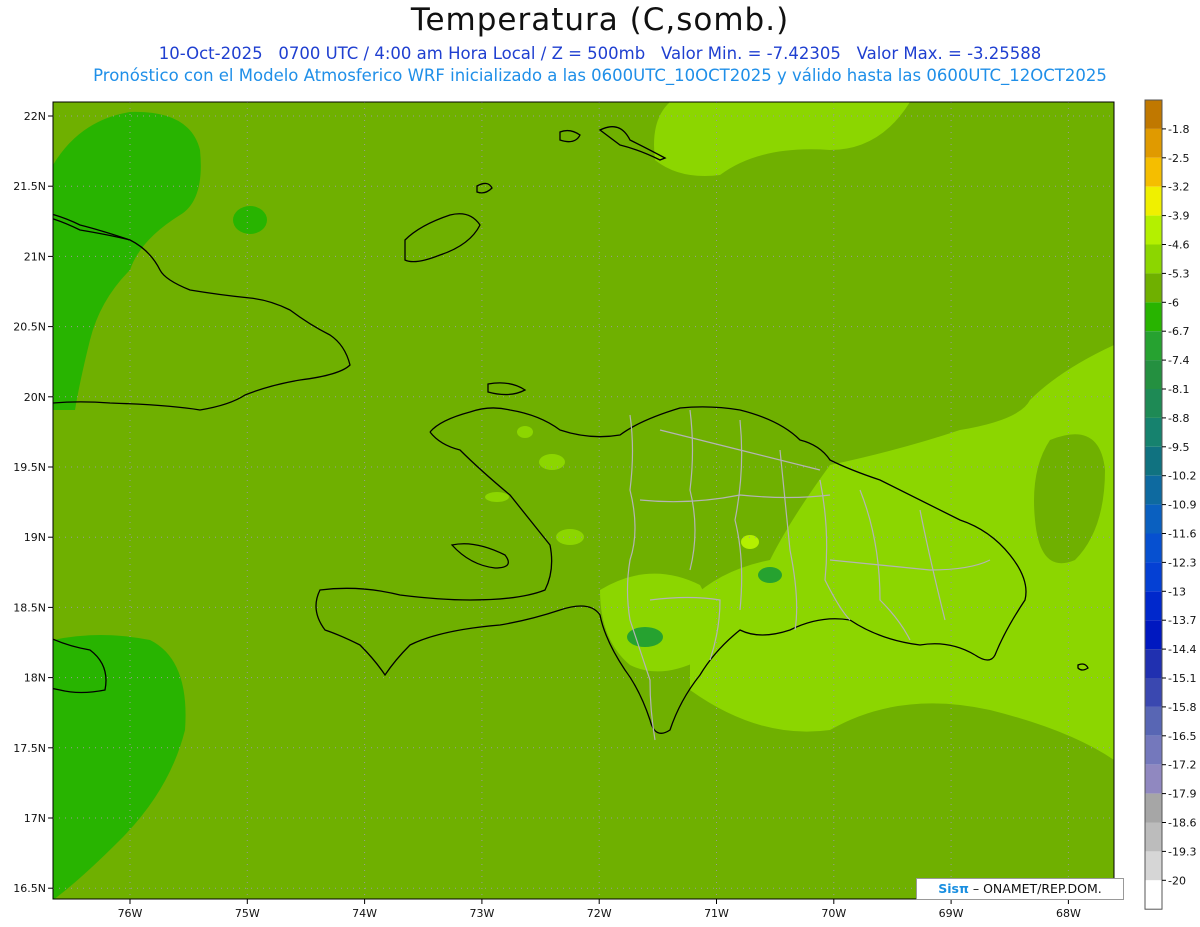 This screenshot has width=1200, height=927. I want to click on lat-tick-label: 21N, so click(35, 256).